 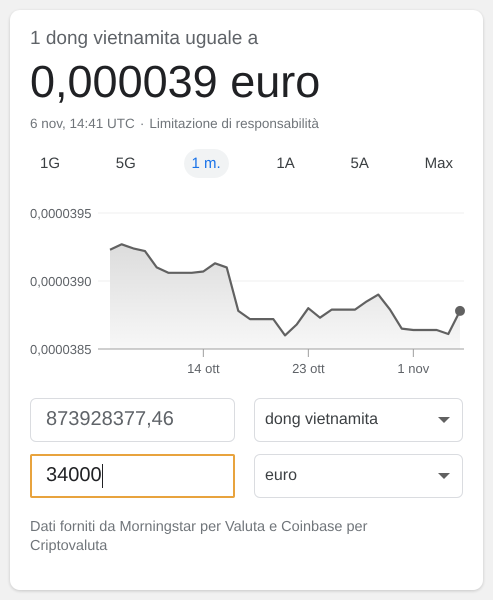 What do you see at coordinates (74, 476) in the screenshot?
I see `amount-value: 34000` at bounding box center [74, 476].